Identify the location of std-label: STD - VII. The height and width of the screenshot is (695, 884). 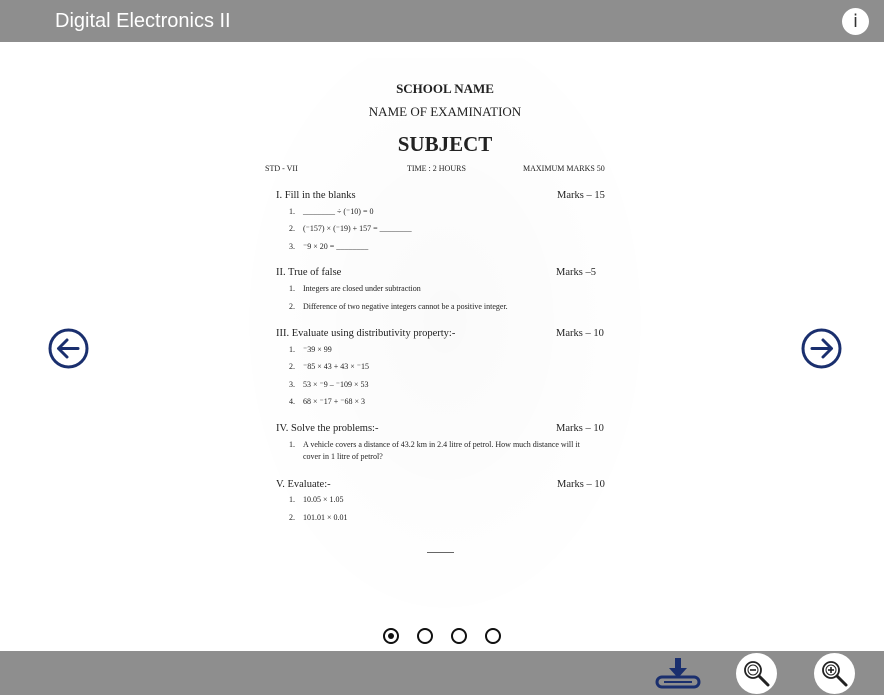
(281, 168).